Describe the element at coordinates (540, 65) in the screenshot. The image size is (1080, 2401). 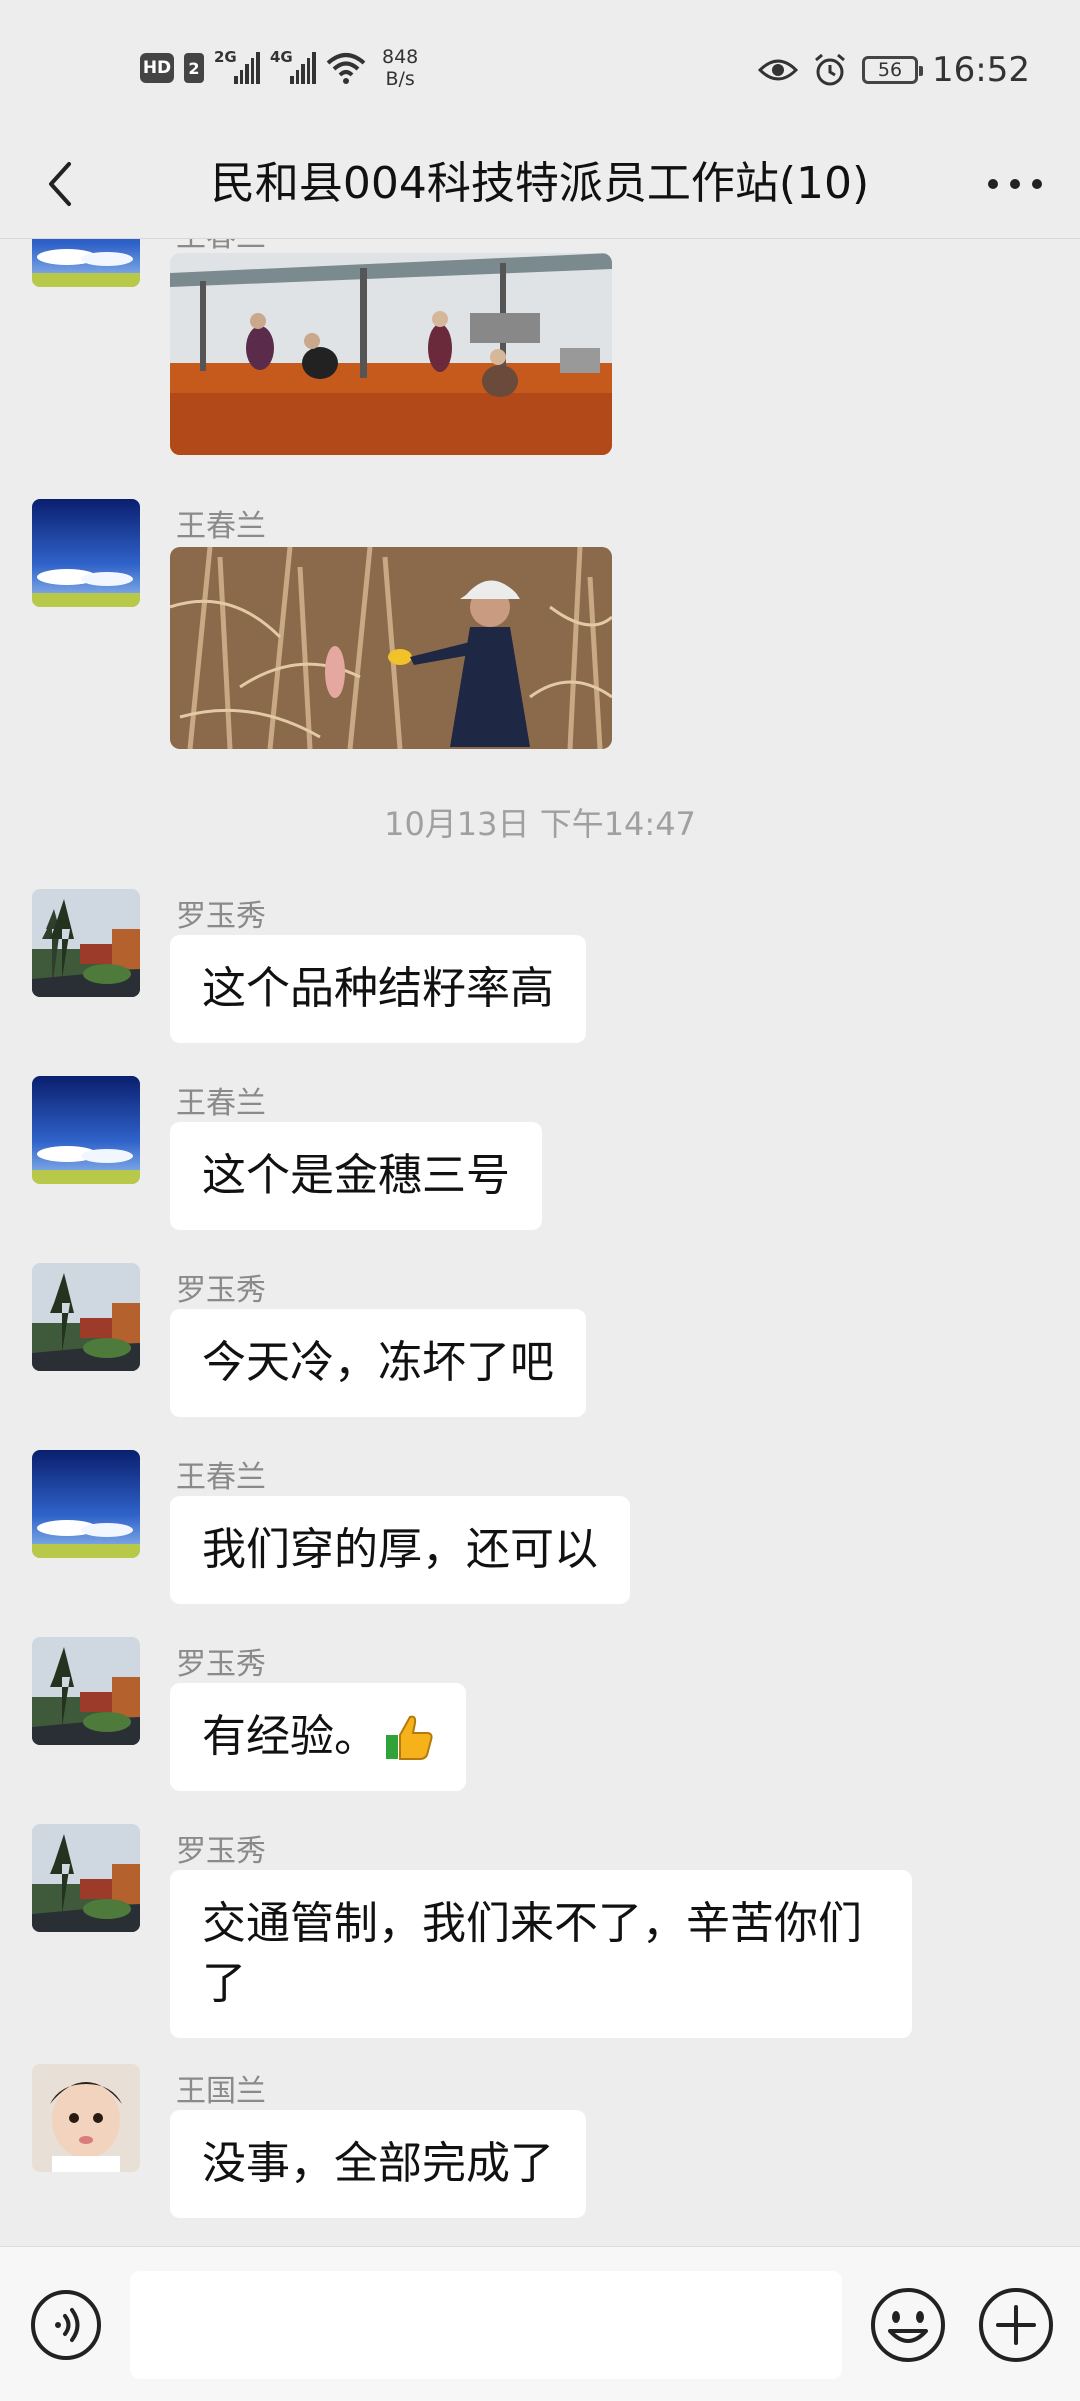
I see `status-bar: HD 2 2G 4G 848 B/s 56 16:52` at that location.